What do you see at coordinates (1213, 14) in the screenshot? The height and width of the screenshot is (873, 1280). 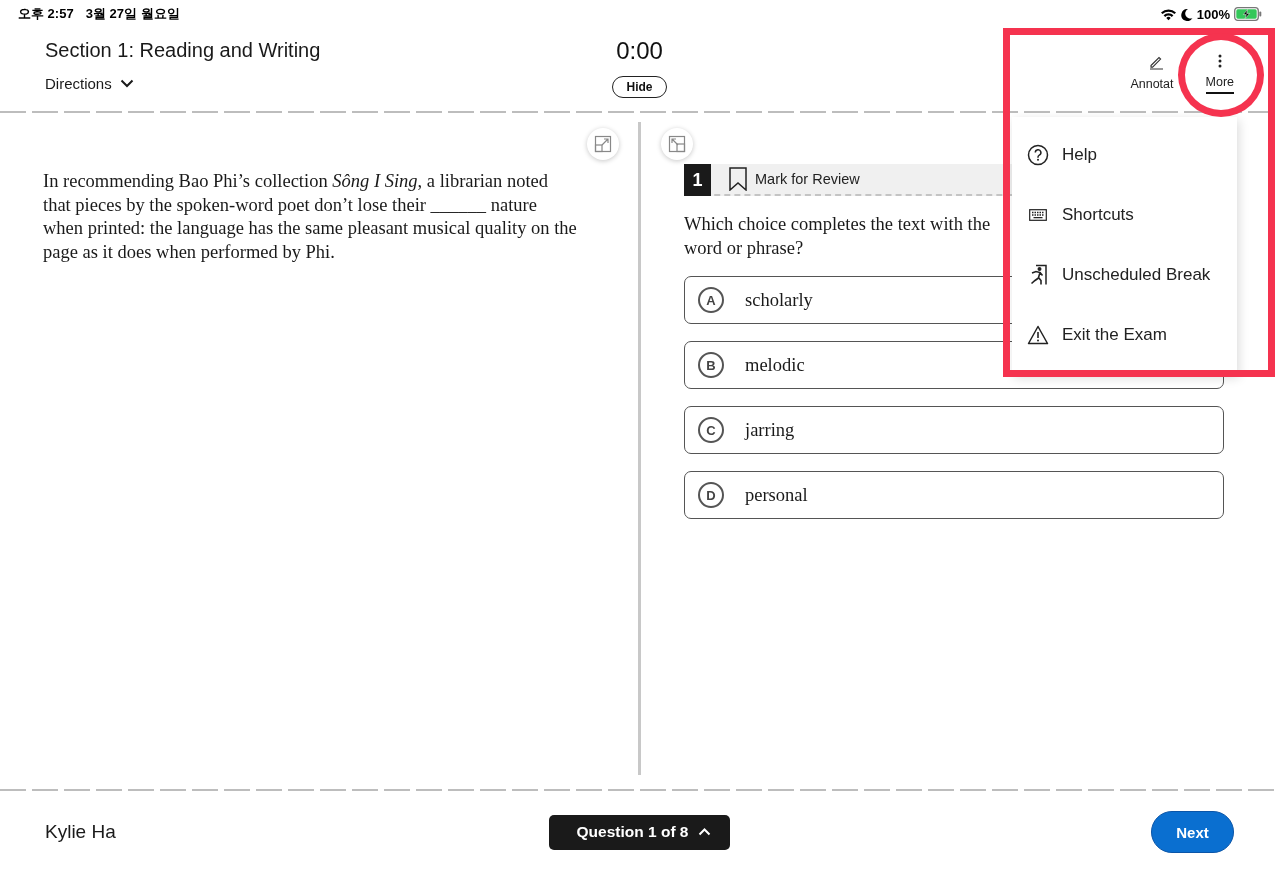 I see `battery-percent: 100%` at bounding box center [1213, 14].